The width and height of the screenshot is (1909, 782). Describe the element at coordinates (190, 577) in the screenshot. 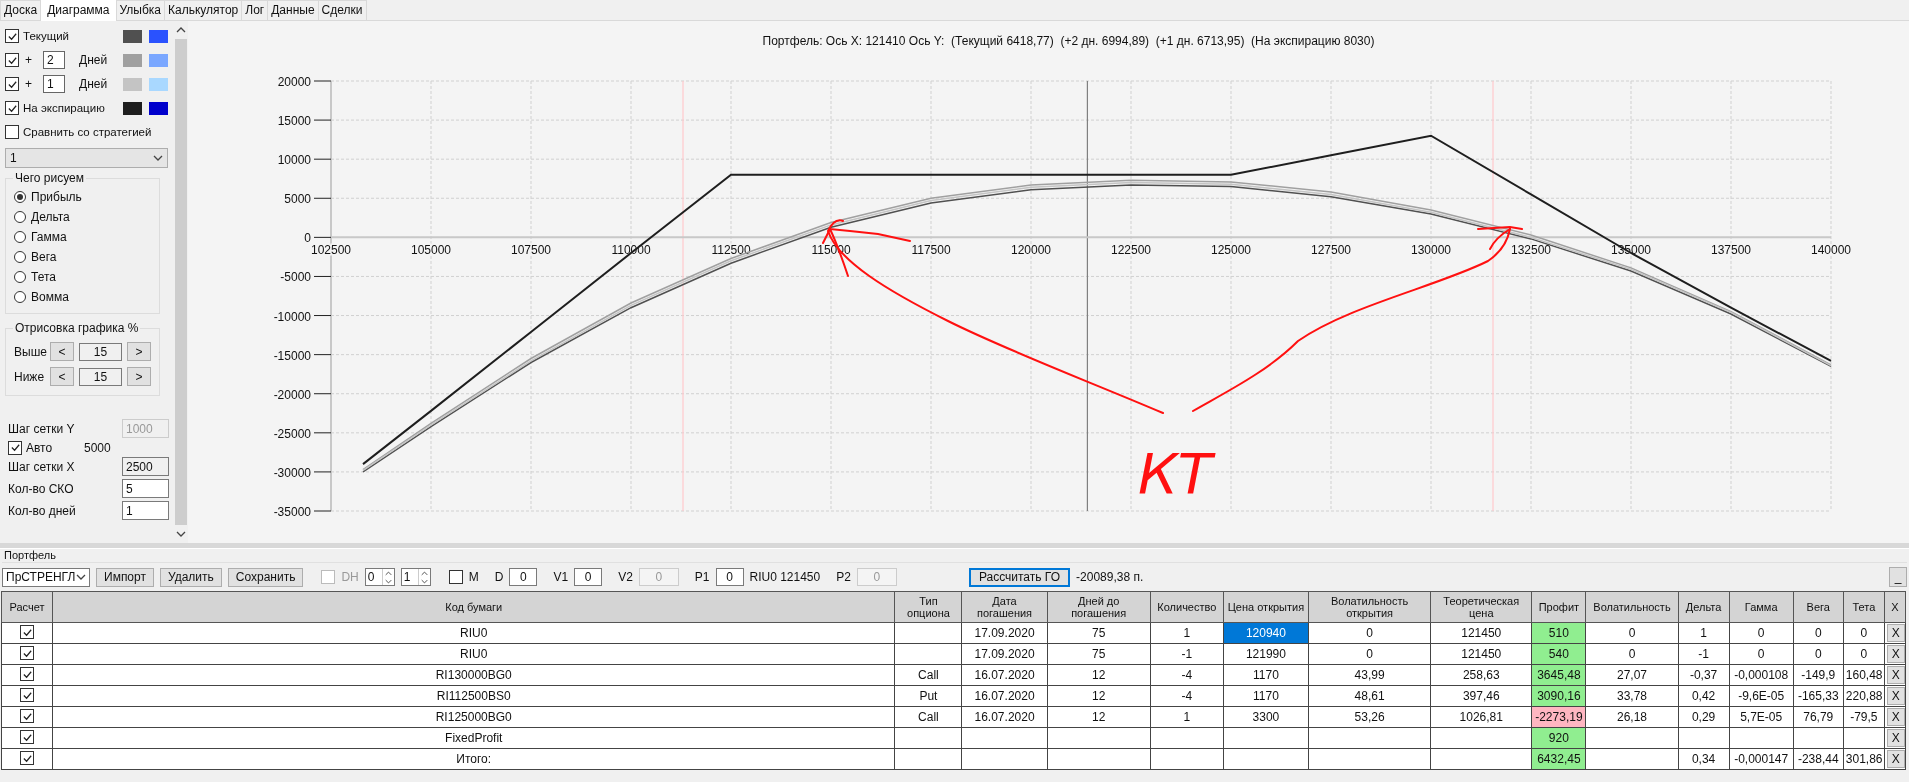

I see `toolbar-button: Удалить` at that location.